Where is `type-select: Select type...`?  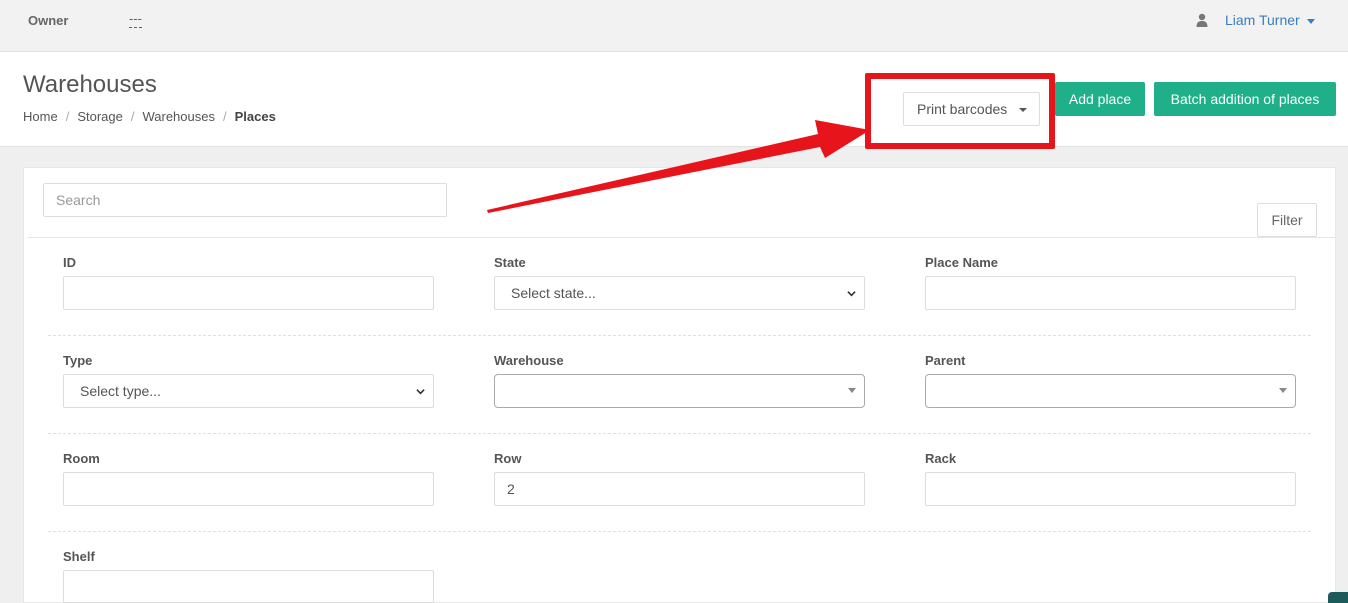
type-select: Select type... is located at coordinates (248, 391).